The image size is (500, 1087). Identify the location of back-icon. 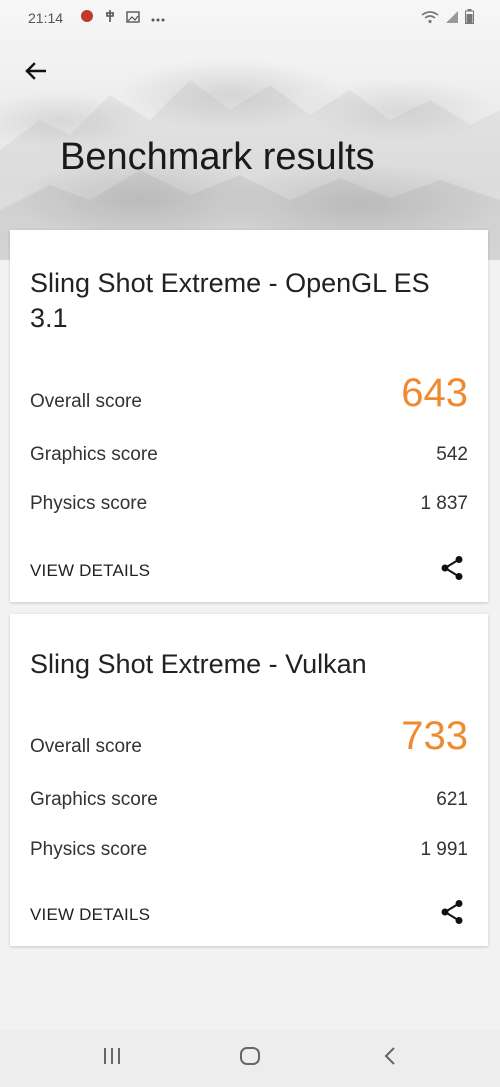
(390, 1058).